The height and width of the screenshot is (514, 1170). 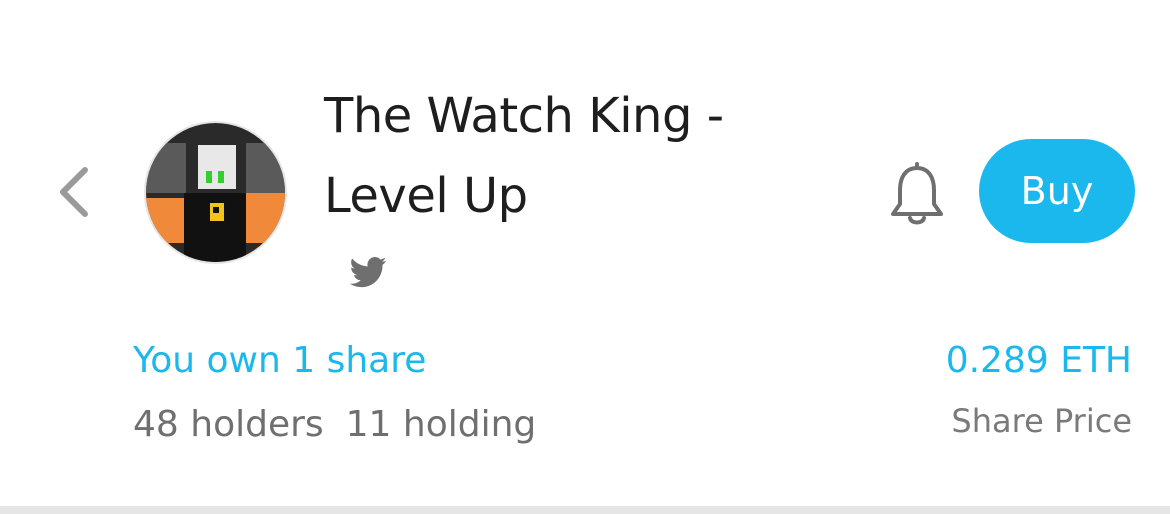 I want to click on back-button, so click(x=73, y=192).